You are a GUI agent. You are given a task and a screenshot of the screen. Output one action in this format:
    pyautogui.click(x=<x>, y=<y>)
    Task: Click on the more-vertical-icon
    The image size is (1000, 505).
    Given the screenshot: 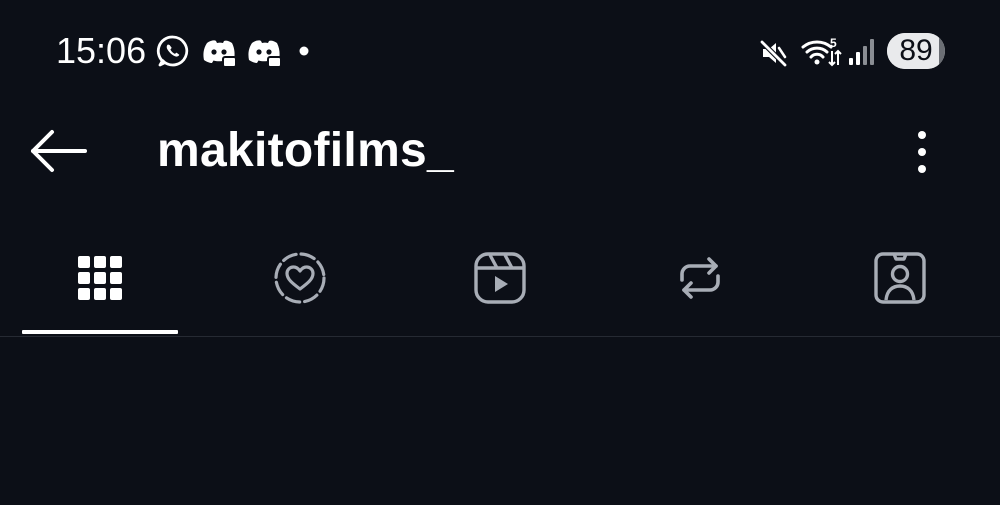 What is the action you would take?
    pyautogui.click(x=922, y=152)
    